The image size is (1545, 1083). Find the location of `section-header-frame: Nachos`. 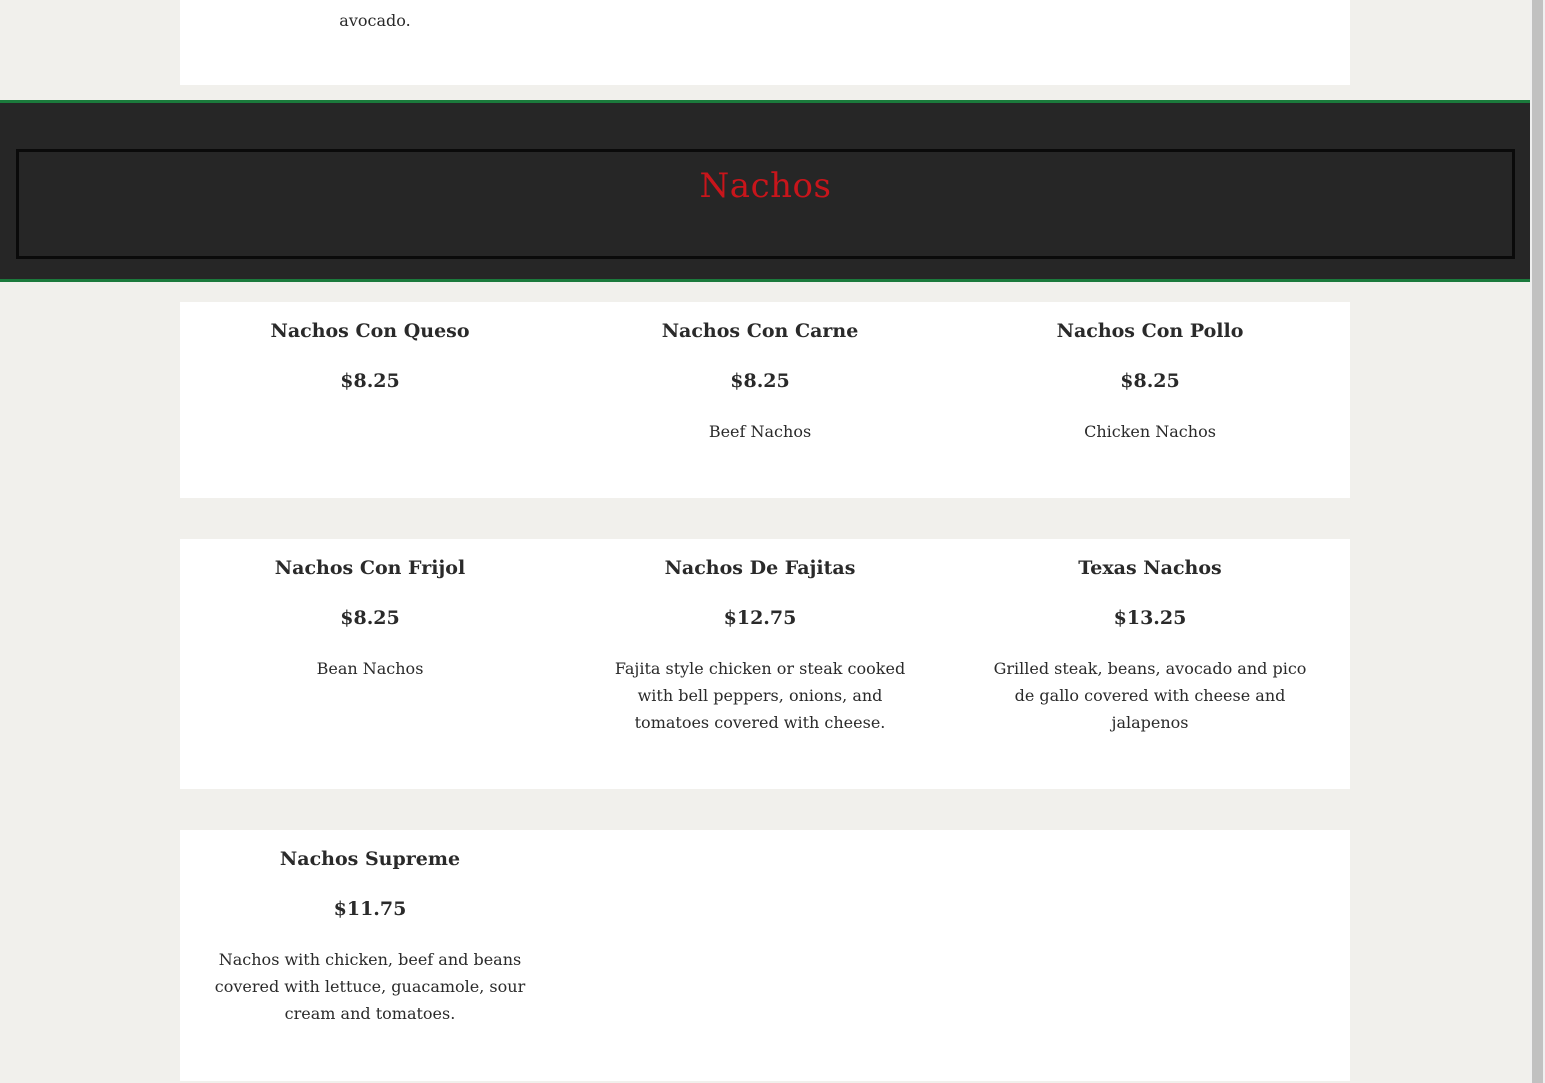

section-header-frame: Nachos is located at coordinates (765, 204).